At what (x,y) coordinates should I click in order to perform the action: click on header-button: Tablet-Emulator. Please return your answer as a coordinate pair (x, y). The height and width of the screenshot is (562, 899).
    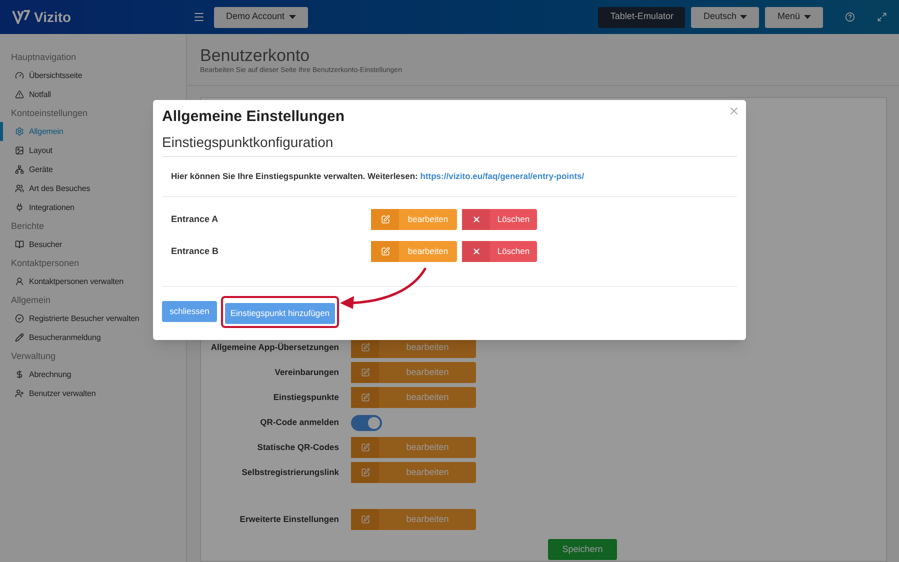
    Looking at the image, I should click on (642, 17).